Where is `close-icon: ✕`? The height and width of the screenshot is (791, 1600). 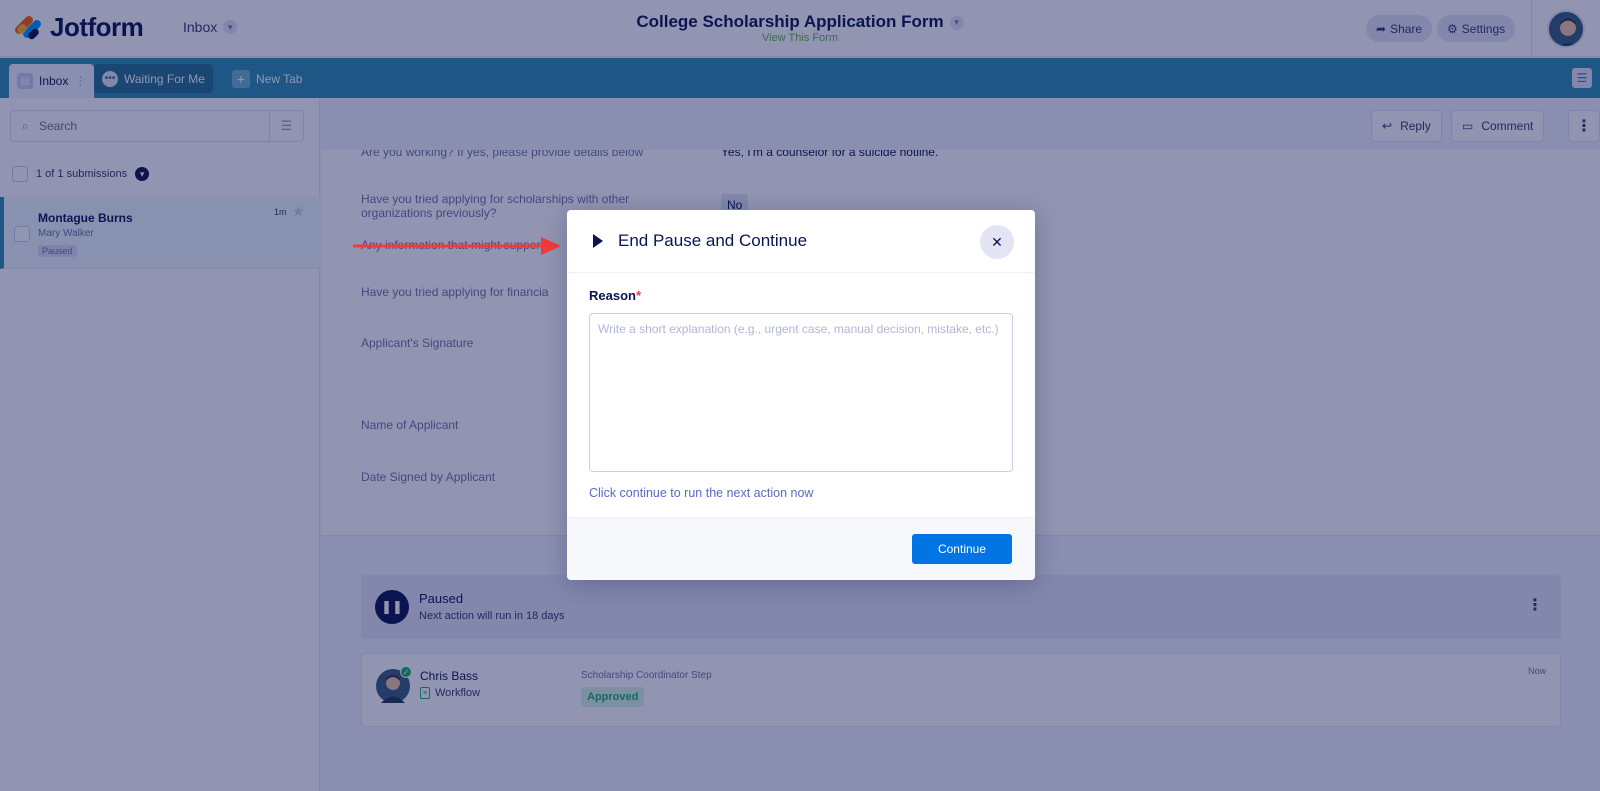 close-icon: ✕ is located at coordinates (997, 242).